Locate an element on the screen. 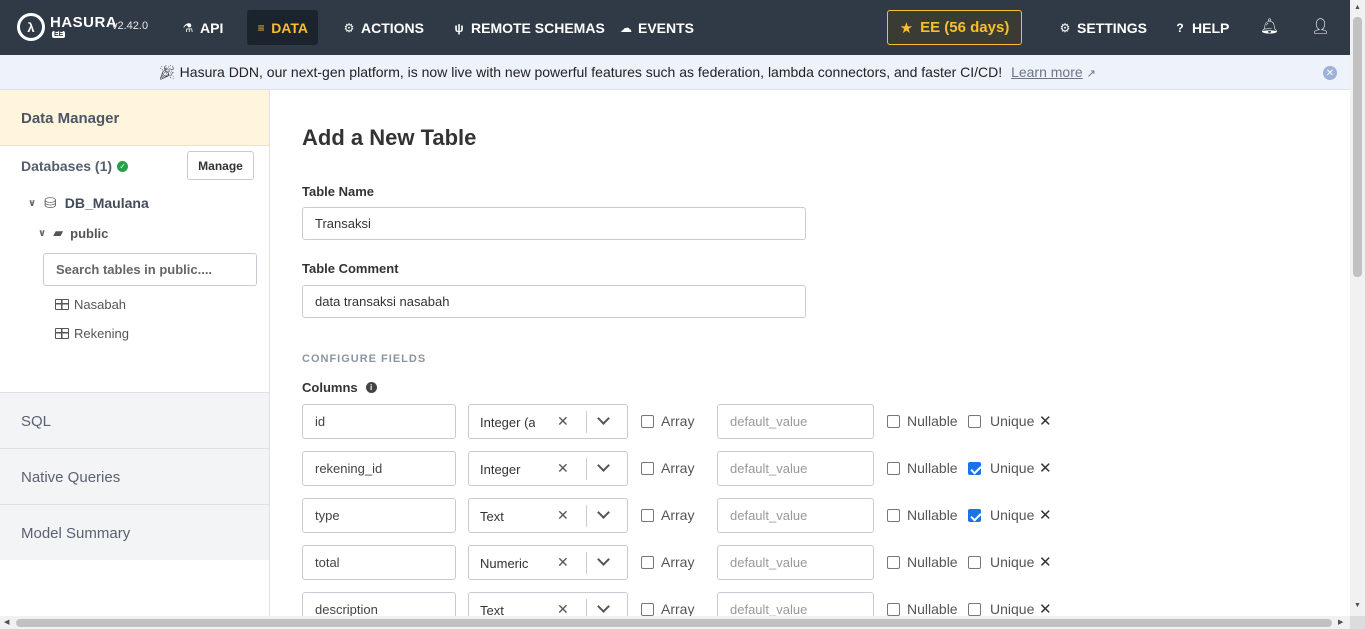 This screenshot has height=629, width=1365. info-icon: i is located at coordinates (371, 387).